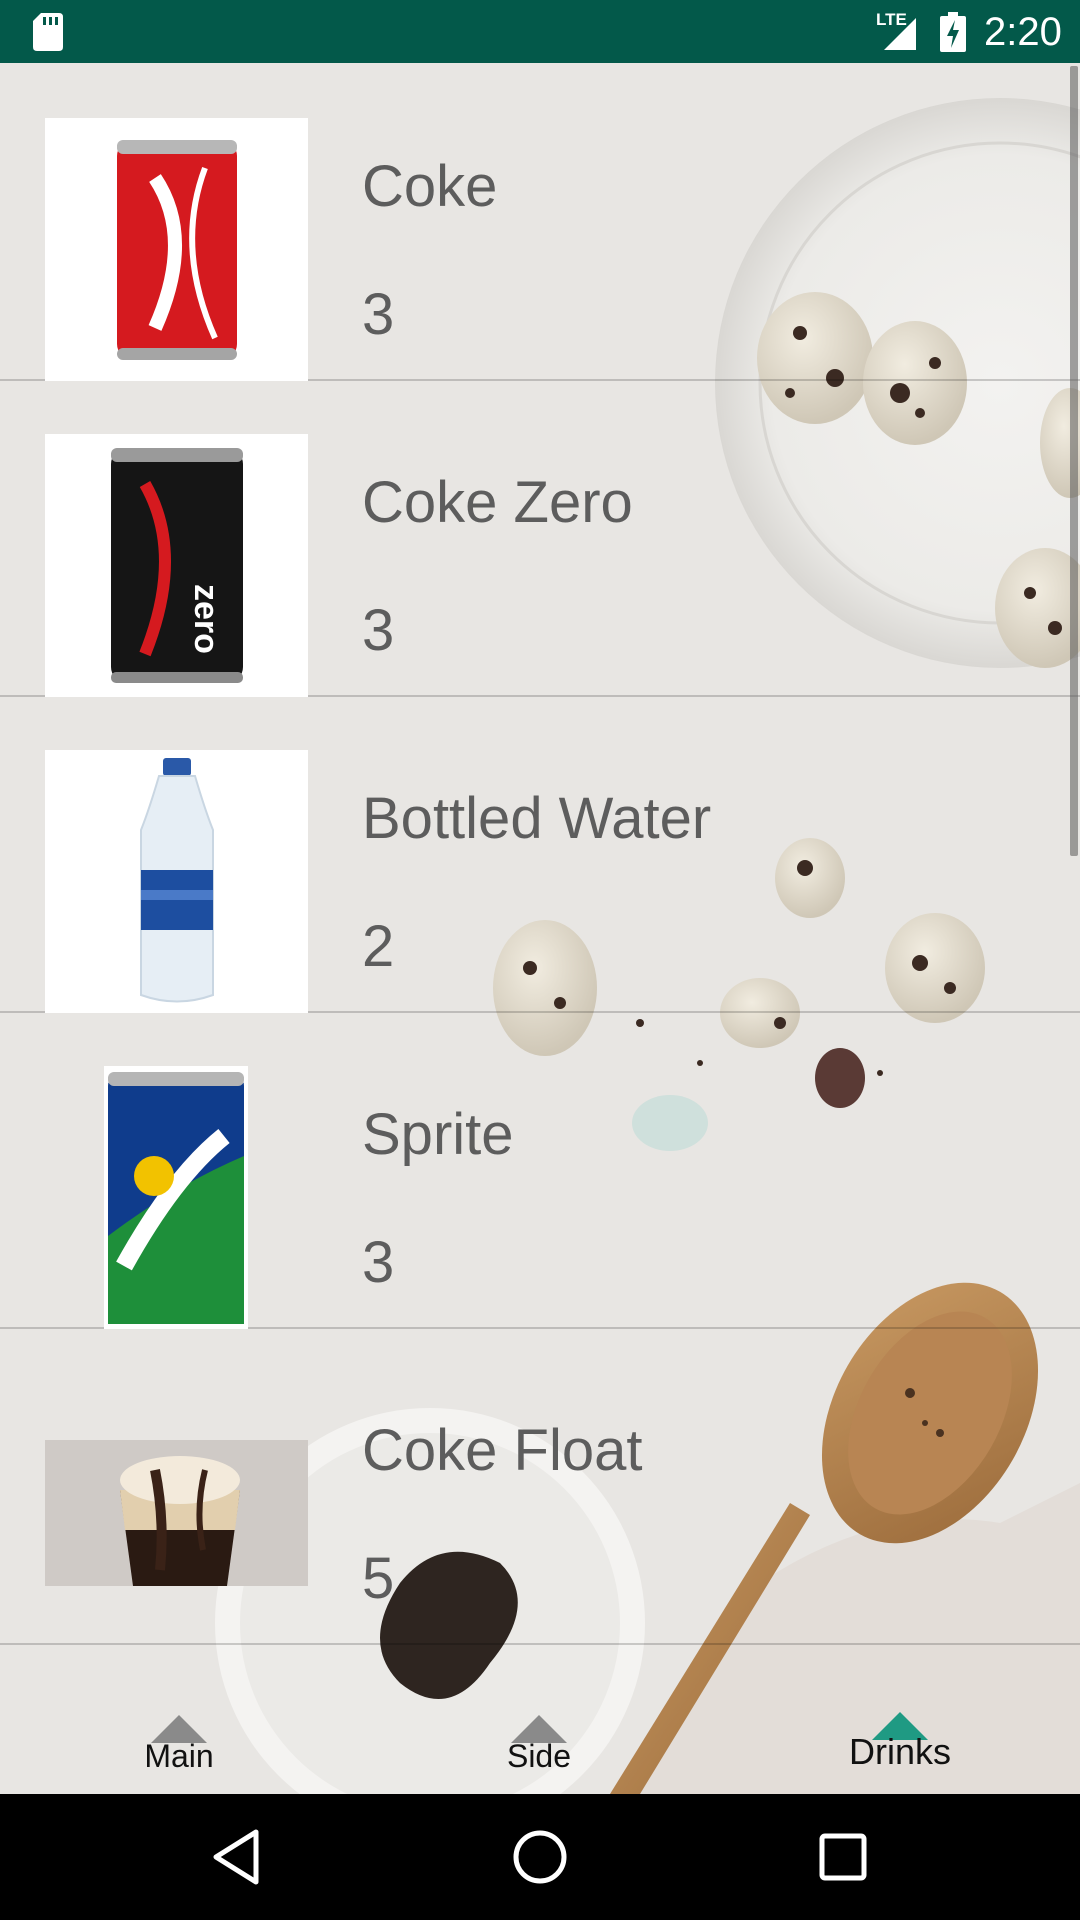  What do you see at coordinates (1023, 32) in the screenshot?
I see `clock: 2:20` at bounding box center [1023, 32].